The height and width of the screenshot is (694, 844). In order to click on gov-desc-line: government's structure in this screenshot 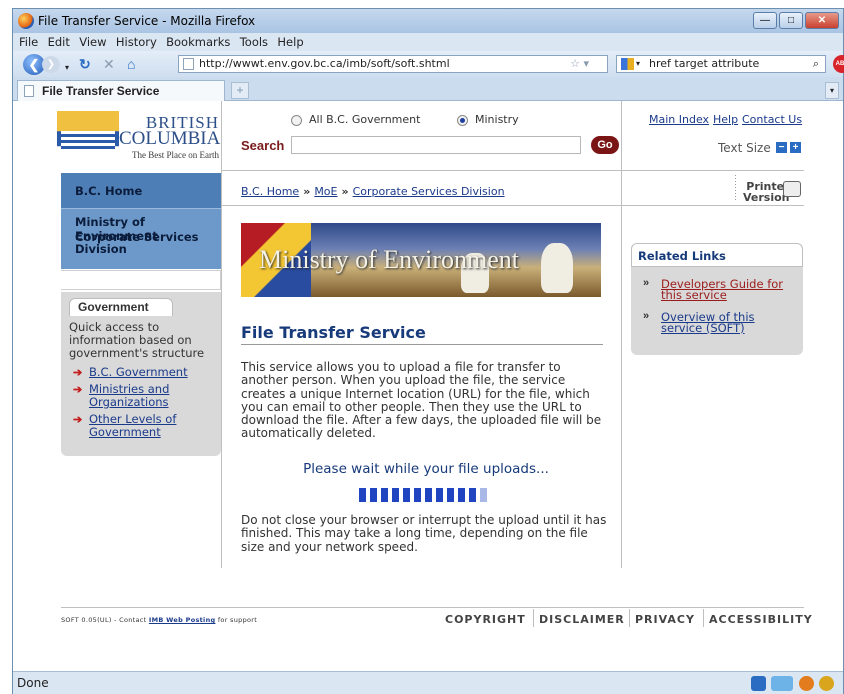, I will do `click(137, 353)`.